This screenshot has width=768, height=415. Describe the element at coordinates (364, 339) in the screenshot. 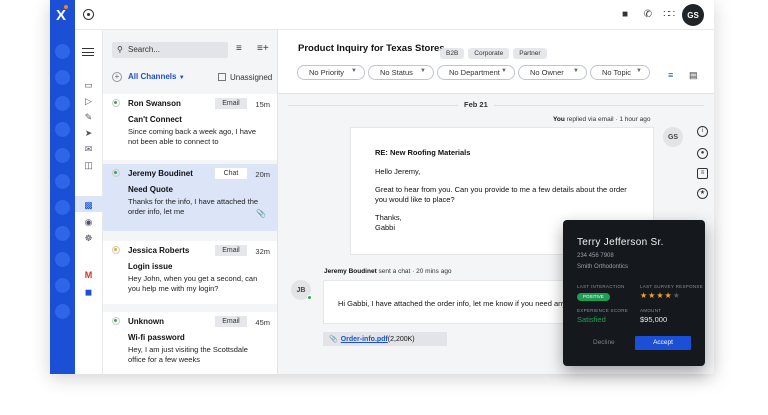

I see `attachment-filename: Order-info.pdf` at that location.